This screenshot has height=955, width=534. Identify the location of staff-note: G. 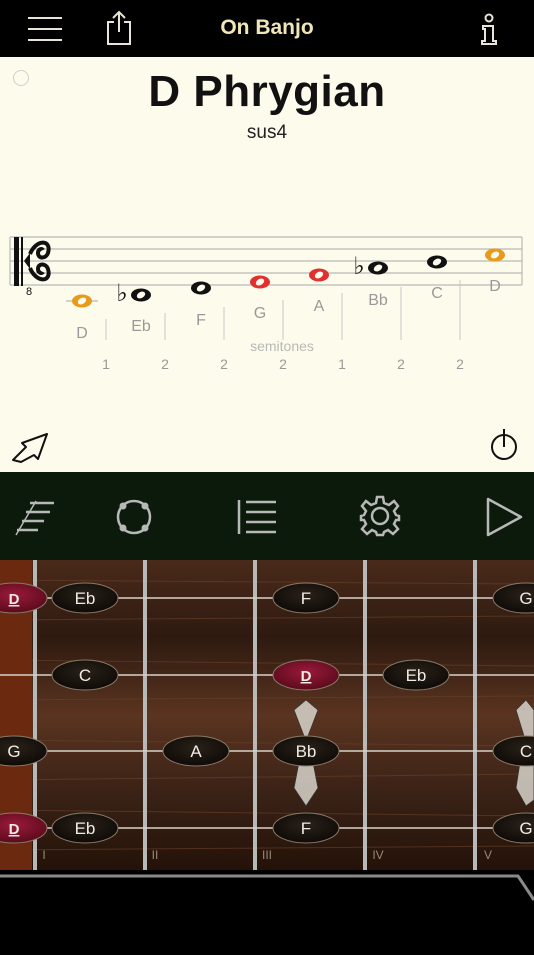
(260, 299).